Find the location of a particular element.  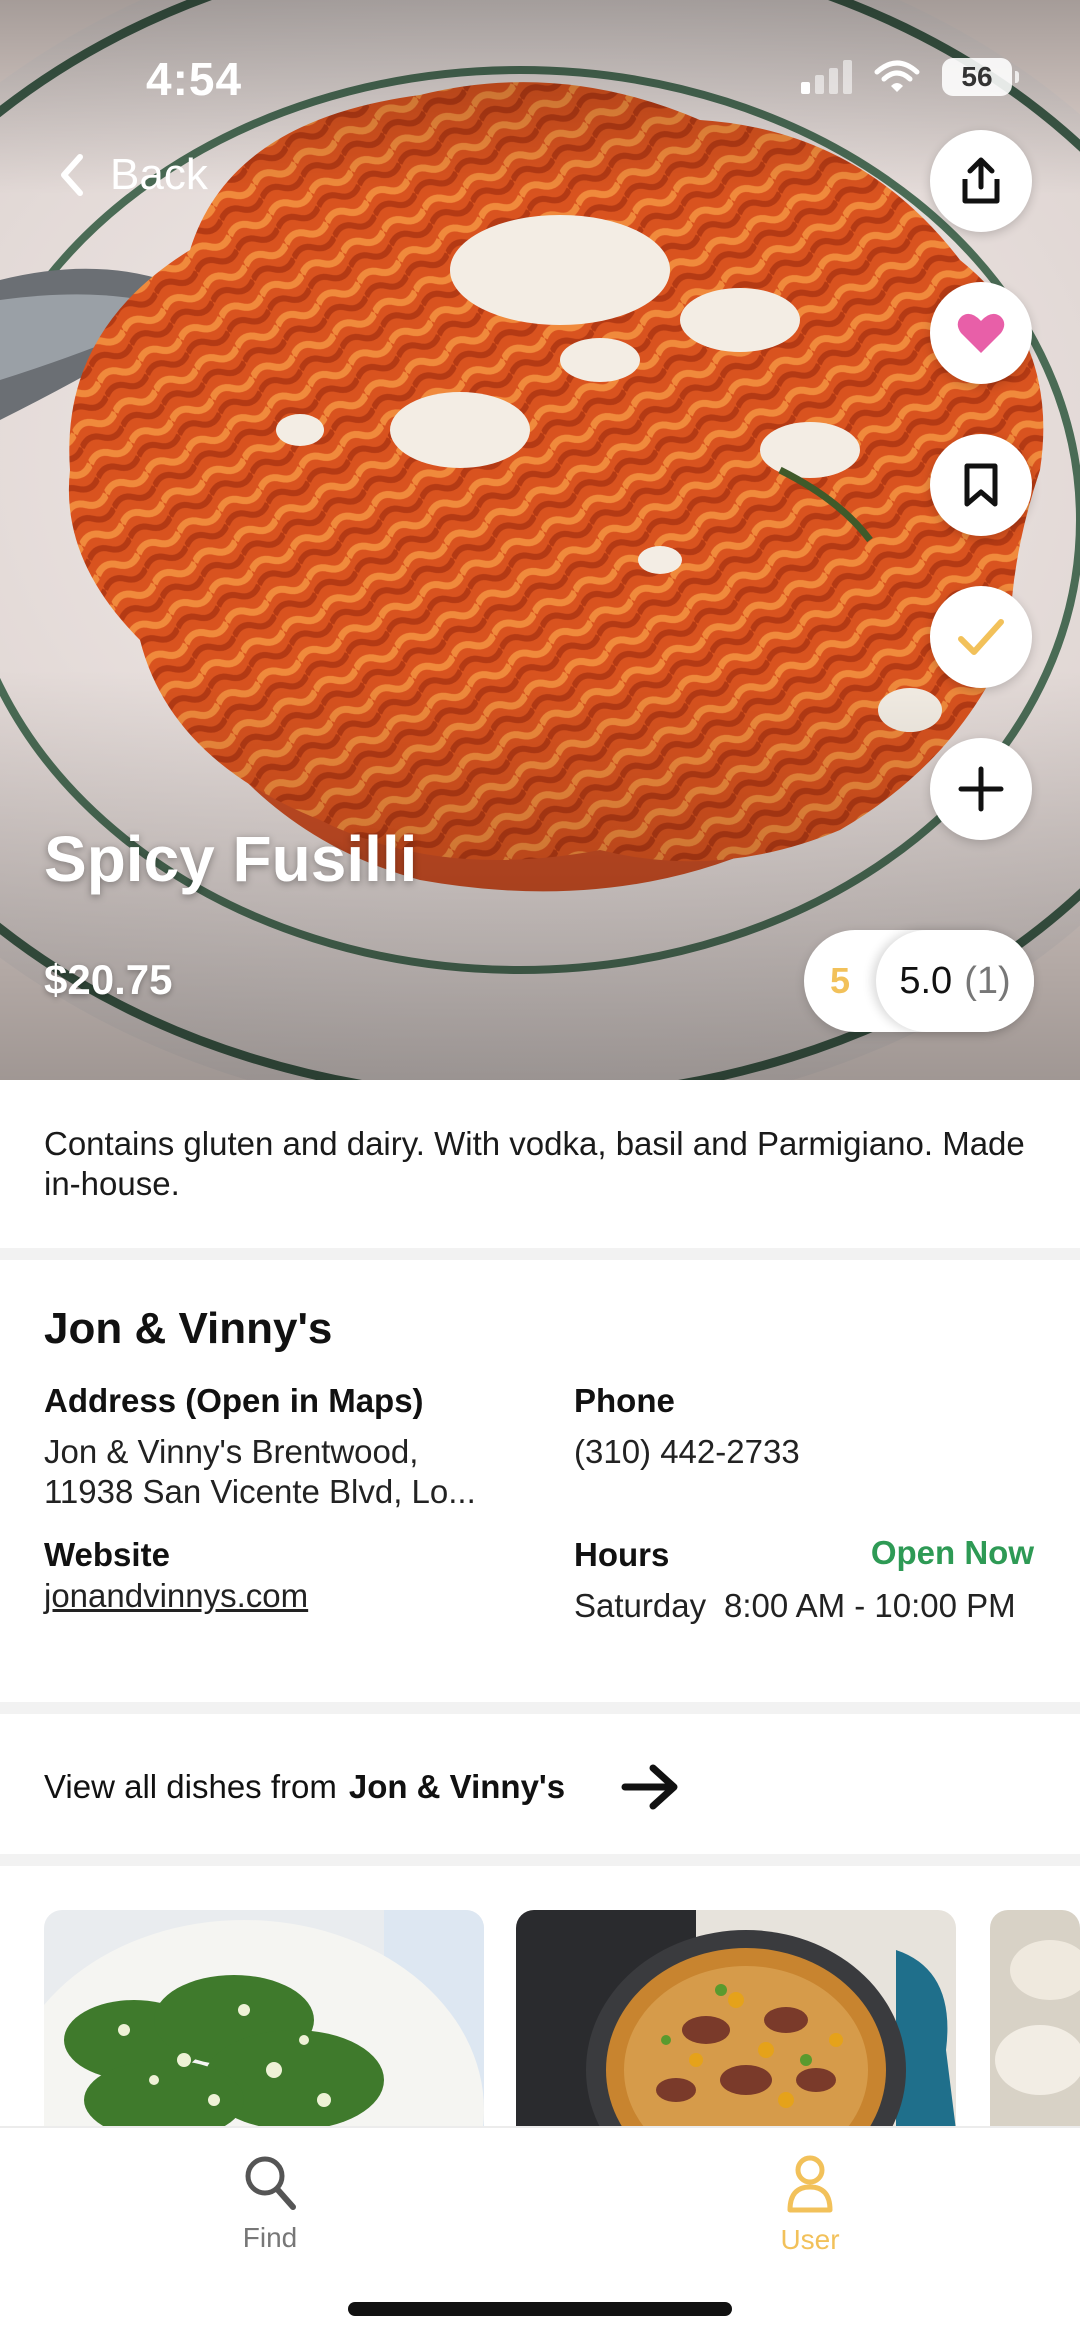

dish-photo-partial is located at coordinates (1035, 2020).